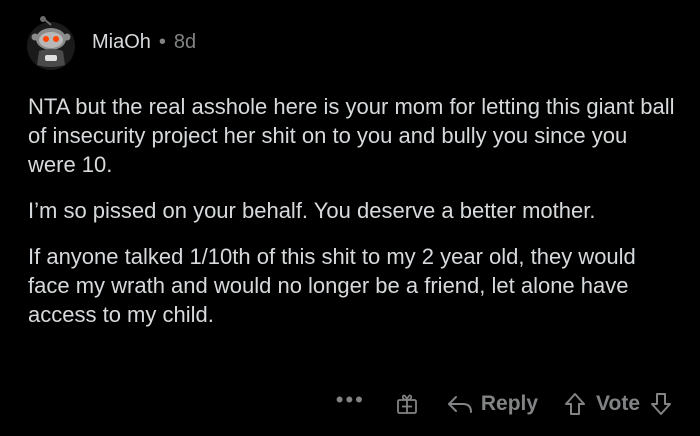  What do you see at coordinates (509, 403) in the screenshot?
I see `reply-label: Reply` at bounding box center [509, 403].